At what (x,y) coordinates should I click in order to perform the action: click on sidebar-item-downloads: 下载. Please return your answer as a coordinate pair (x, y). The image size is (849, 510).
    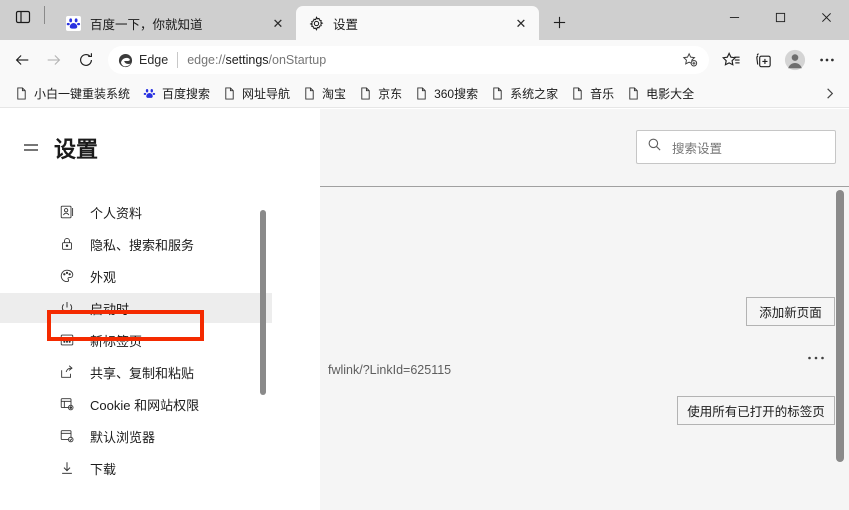
    Looking at the image, I should click on (136, 468).